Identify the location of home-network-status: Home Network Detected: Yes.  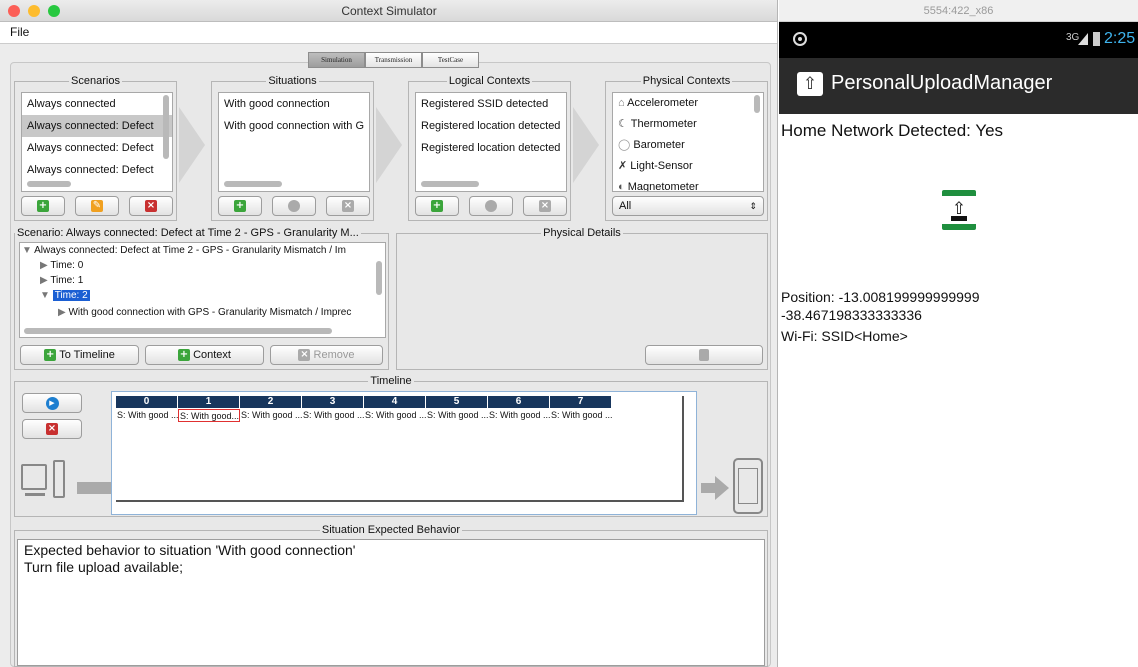
(892, 130).